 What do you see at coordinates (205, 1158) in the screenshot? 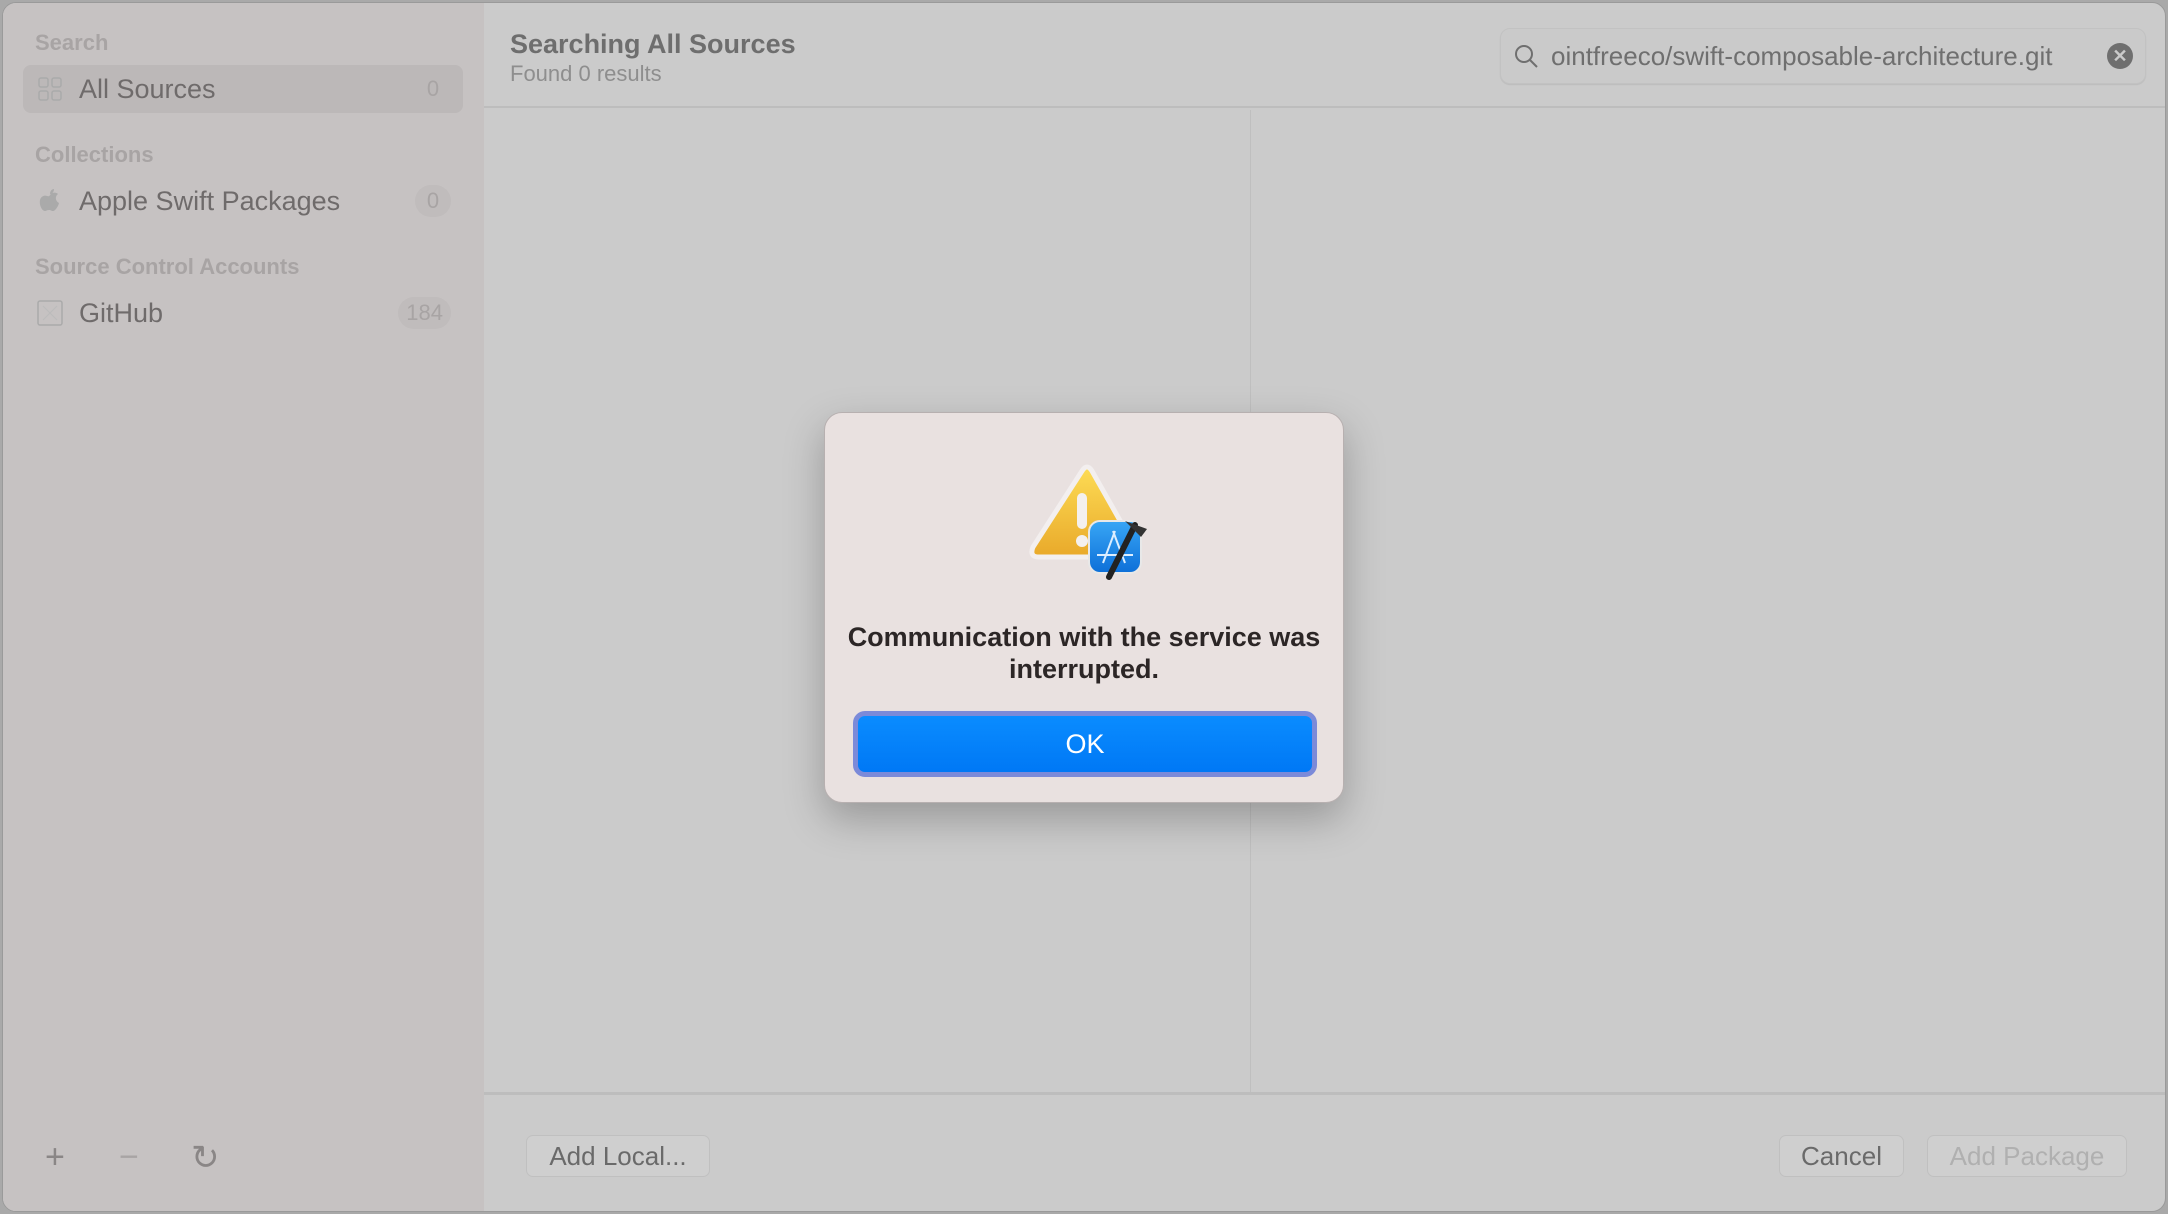
I see `refresh-button: ↻` at bounding box center [205, 1158].